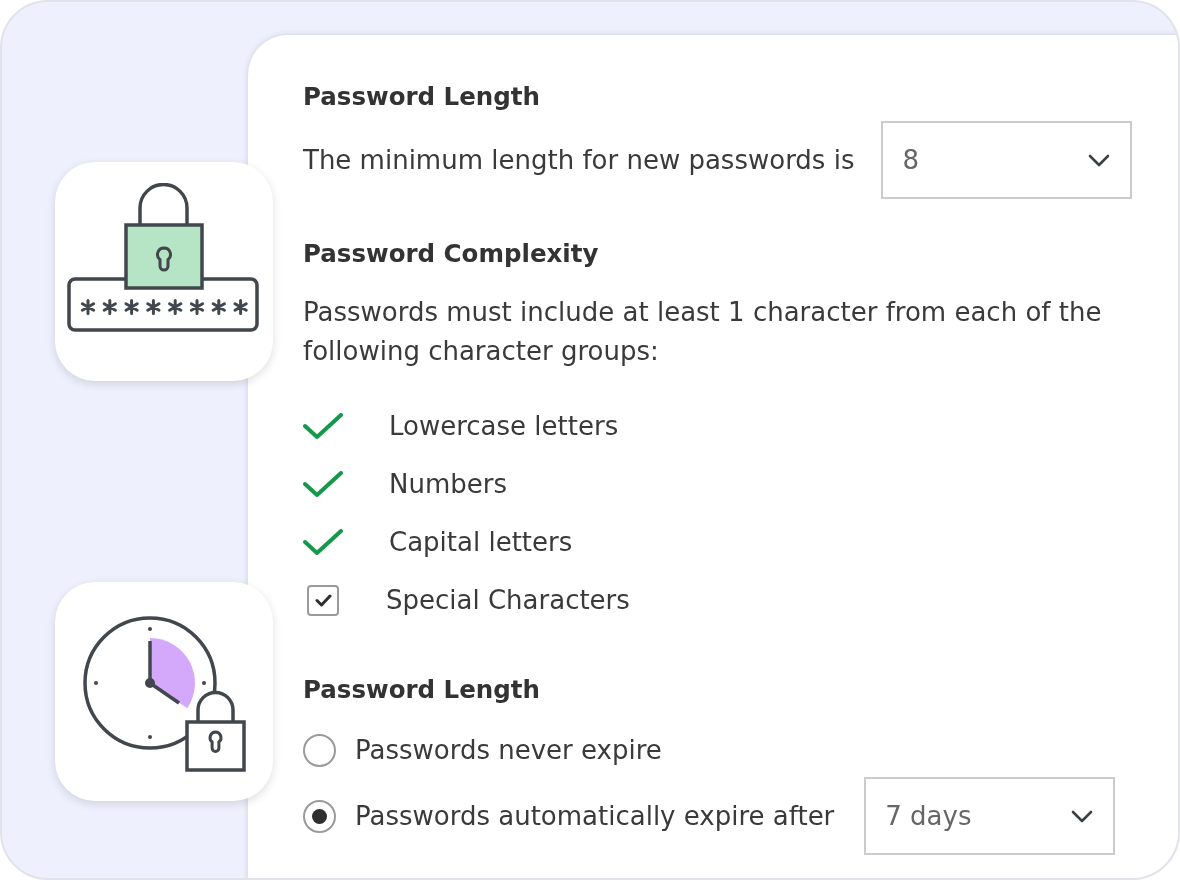  What do you see at coordinates (990, 816) in the screenshot?
I see `dropdown-select: 7 days` at bounding box center [990, 816].